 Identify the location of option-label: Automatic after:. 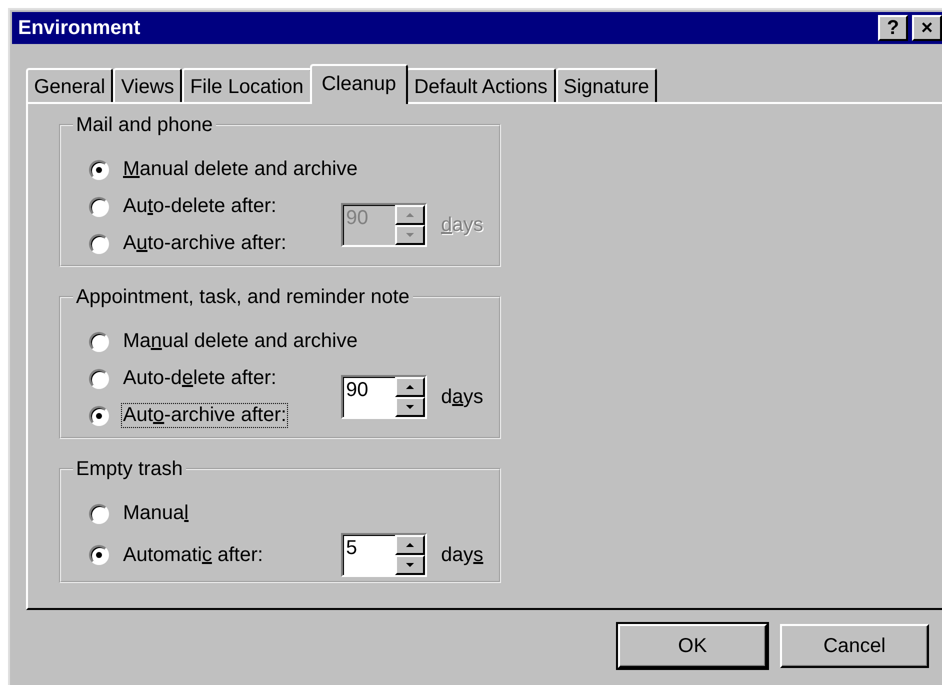
(193, 555).